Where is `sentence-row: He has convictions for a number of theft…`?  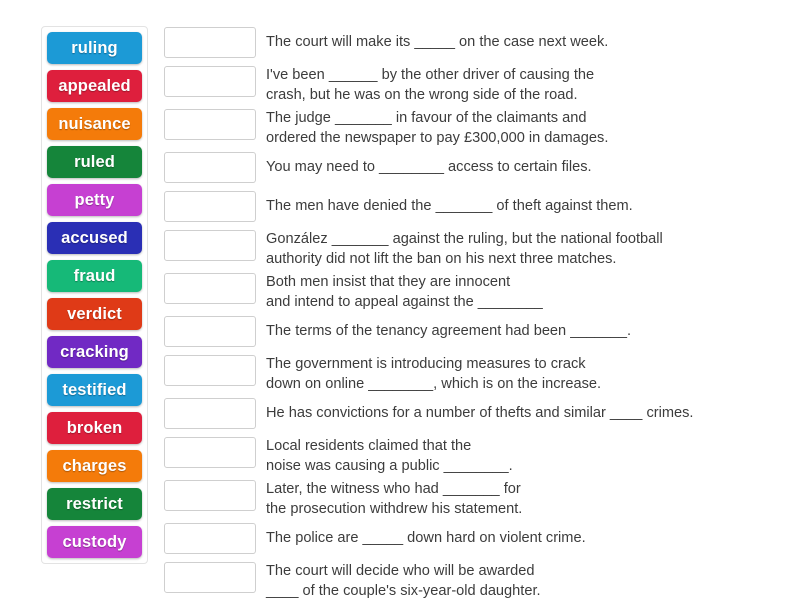 sentence-row: He has convictions for a number of theft… is located at coordinates (474, 413).